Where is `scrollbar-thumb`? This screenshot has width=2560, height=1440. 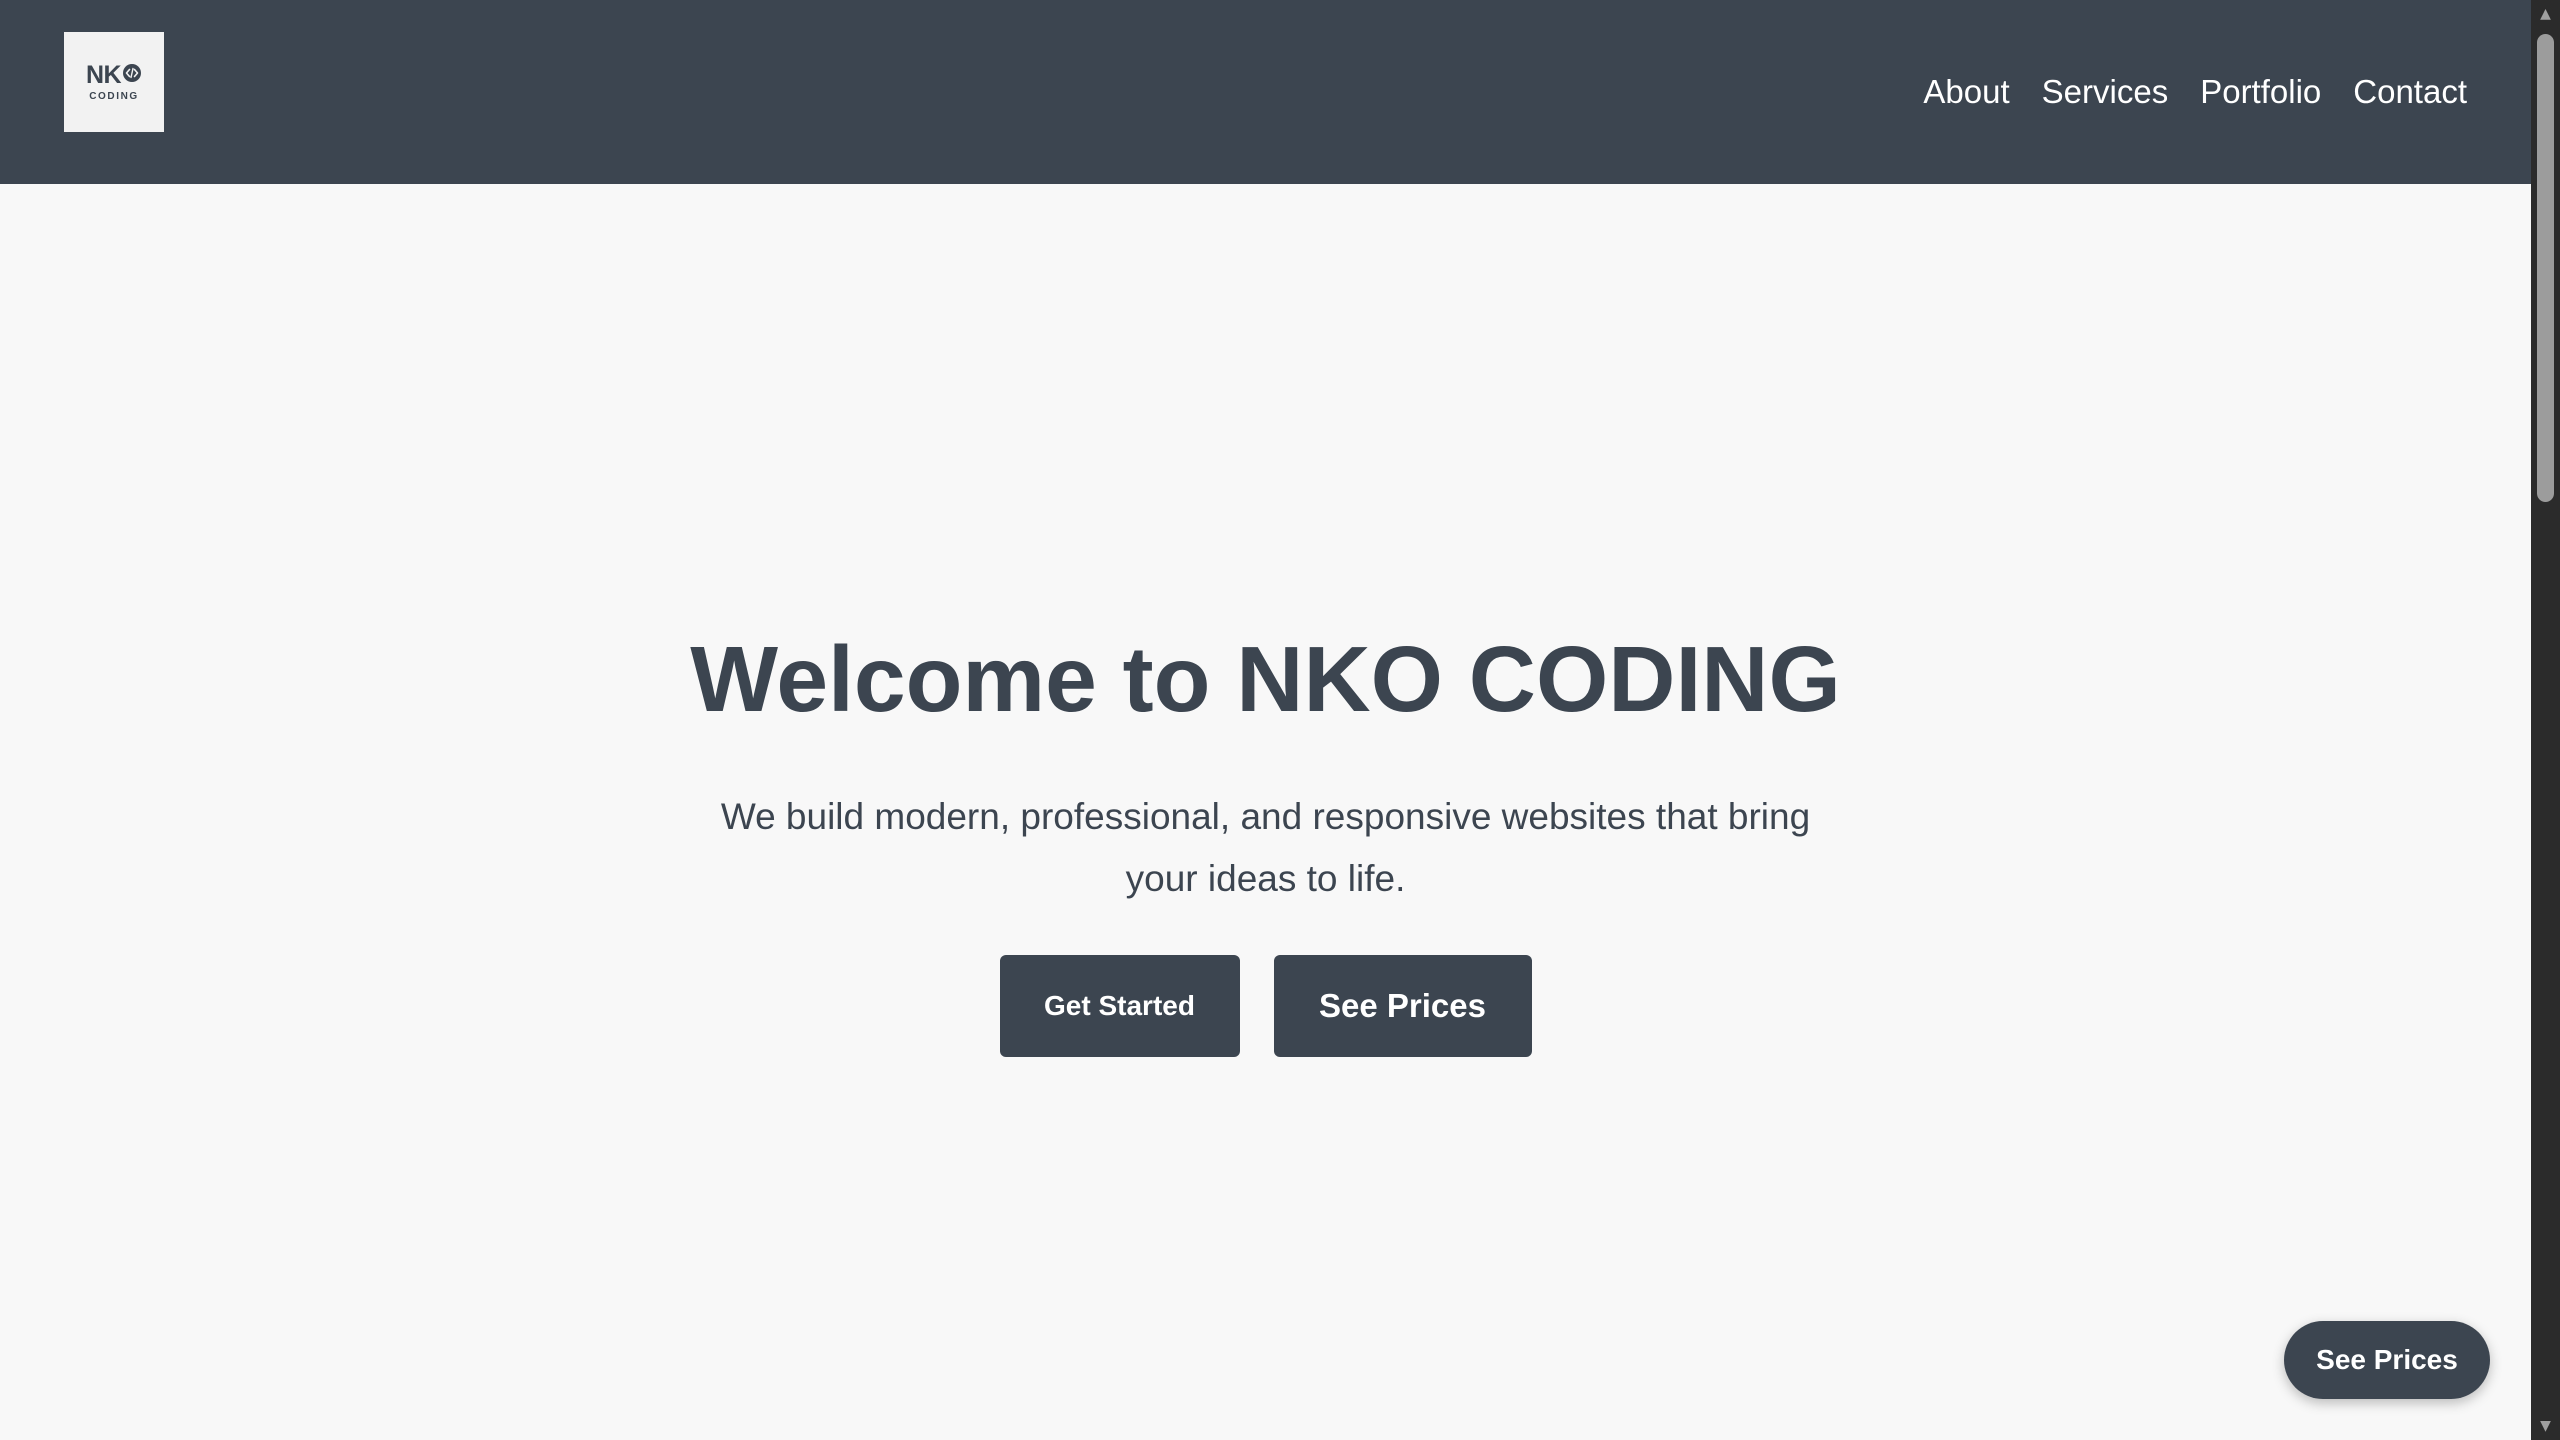 scrollbar-thumb is located at coordinates (2545, 268).